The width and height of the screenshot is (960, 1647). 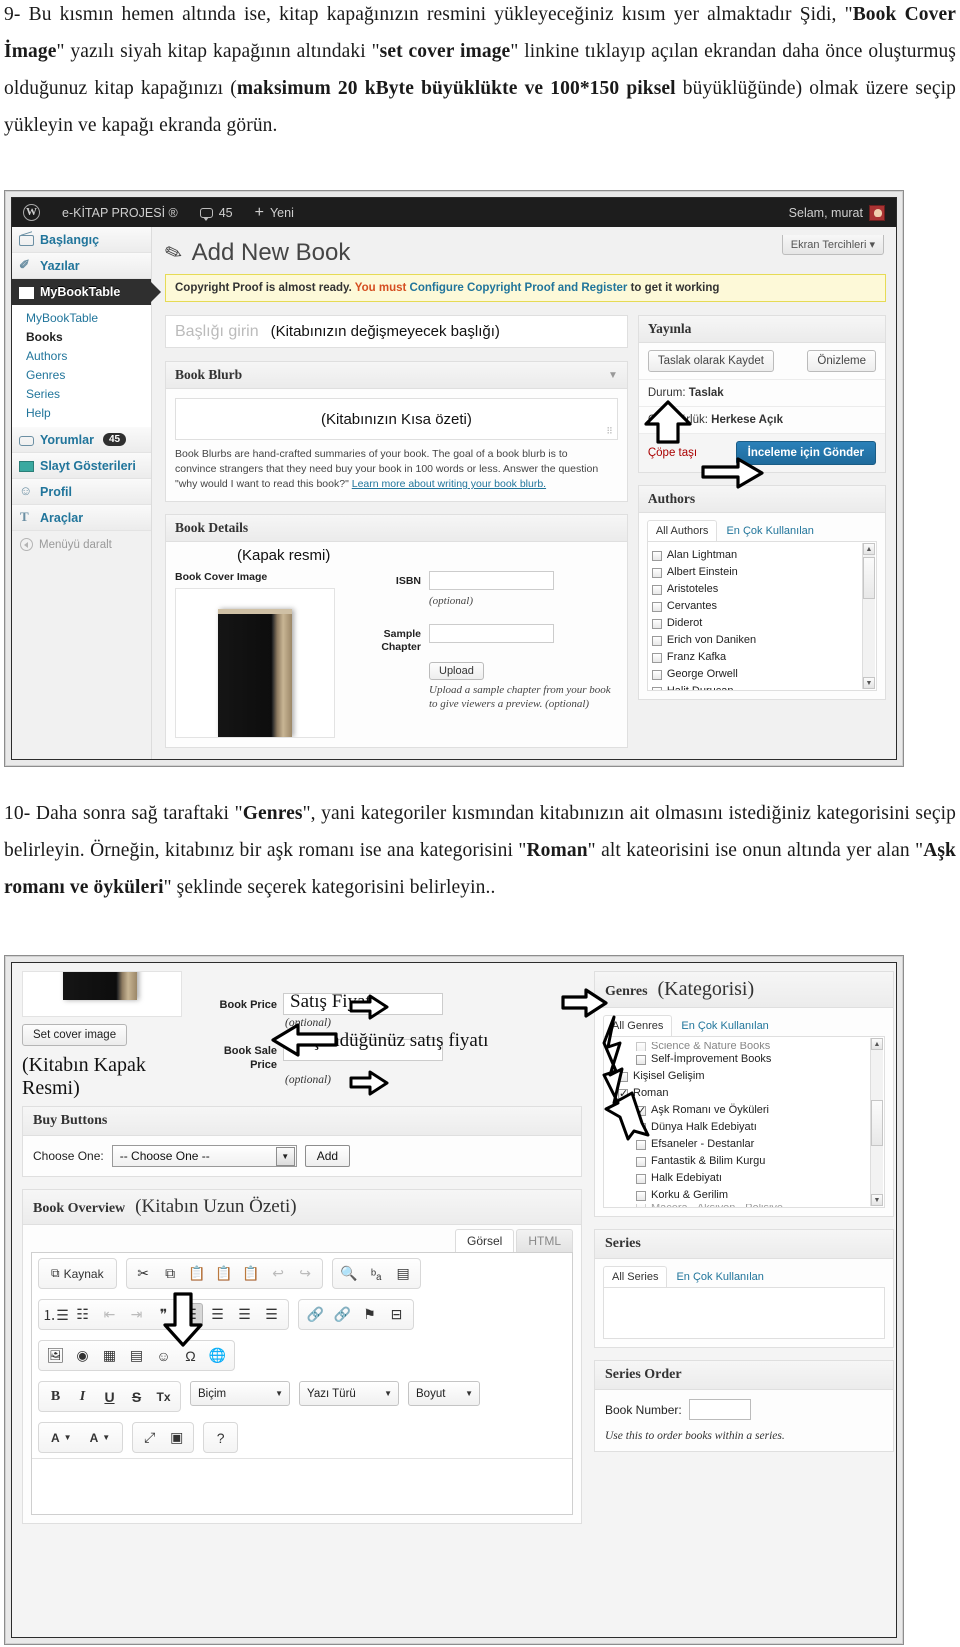 What do you see at coordinates (396, 528) in the screenshot?
I see `book-details-header: Book Details` at bounding box center [396, 528].